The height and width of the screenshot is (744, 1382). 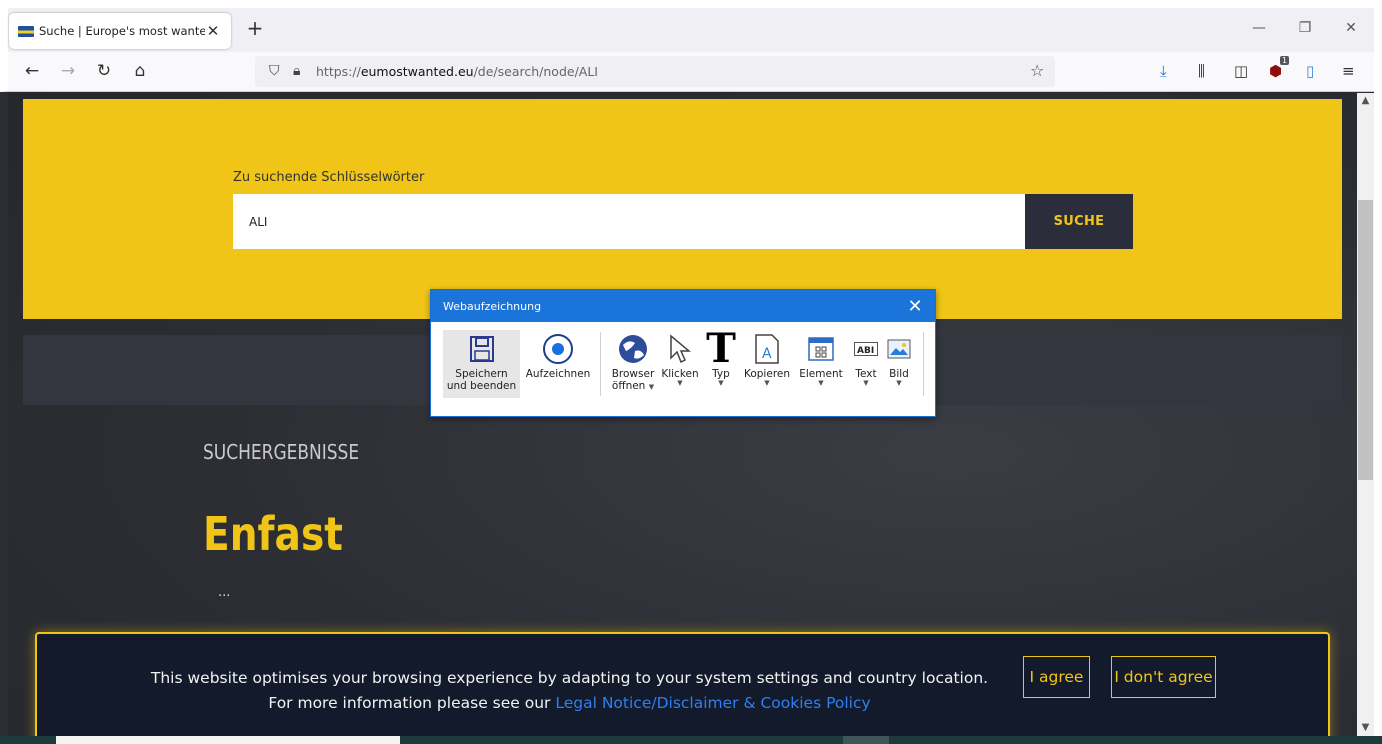 I want to click on eu-flag-favicon-icon, so click(x=26, y=31).